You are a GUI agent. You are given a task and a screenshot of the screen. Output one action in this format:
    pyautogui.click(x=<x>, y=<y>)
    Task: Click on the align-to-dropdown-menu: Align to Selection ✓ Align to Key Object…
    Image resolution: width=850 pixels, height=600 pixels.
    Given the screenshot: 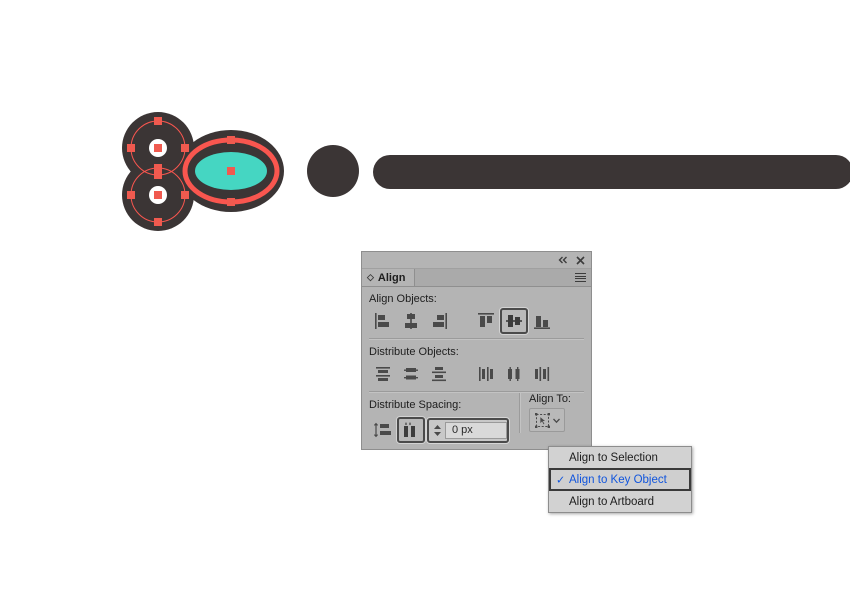 What is the action you would take?
    pyautogui.click(x=620, y=479)
    